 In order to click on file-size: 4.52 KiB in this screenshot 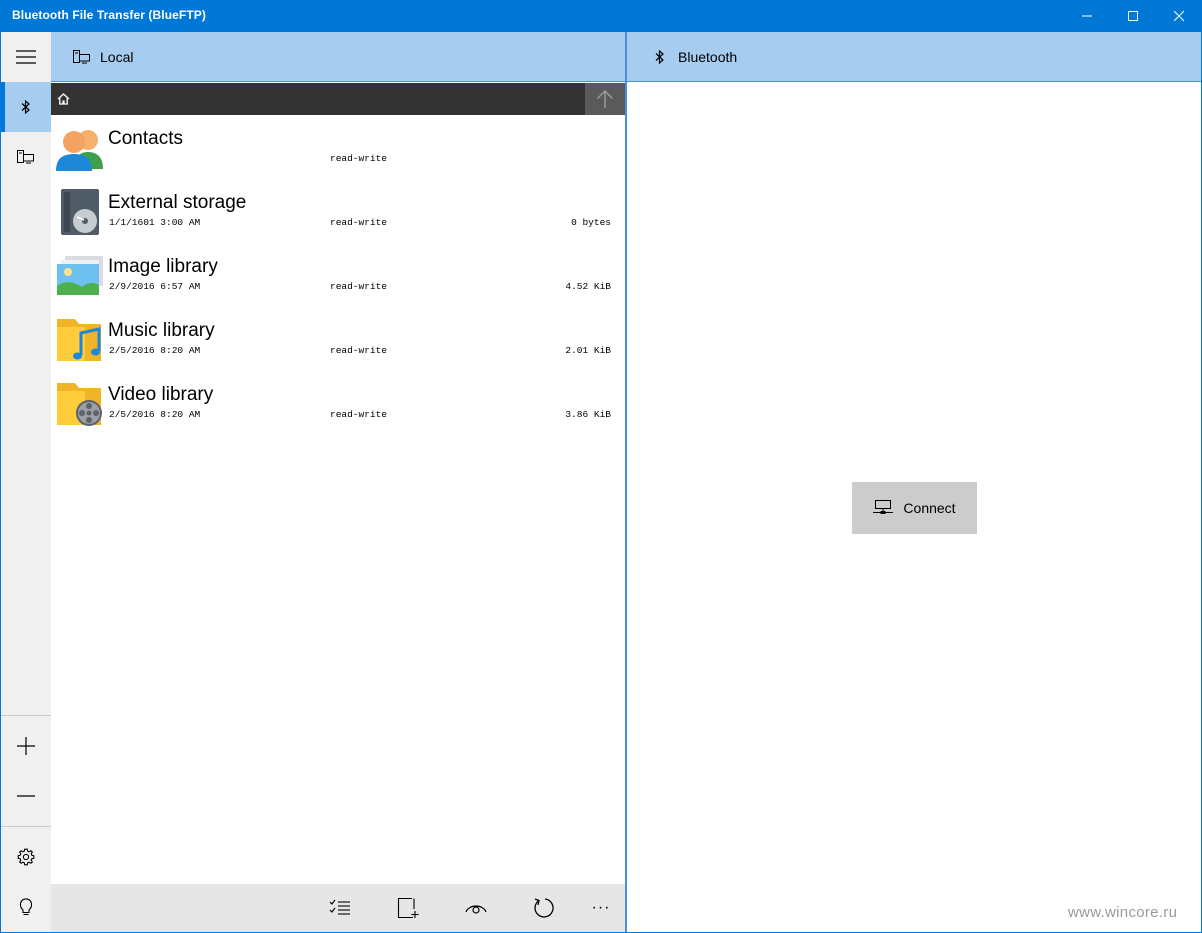, I will do `click(588, 286)`.